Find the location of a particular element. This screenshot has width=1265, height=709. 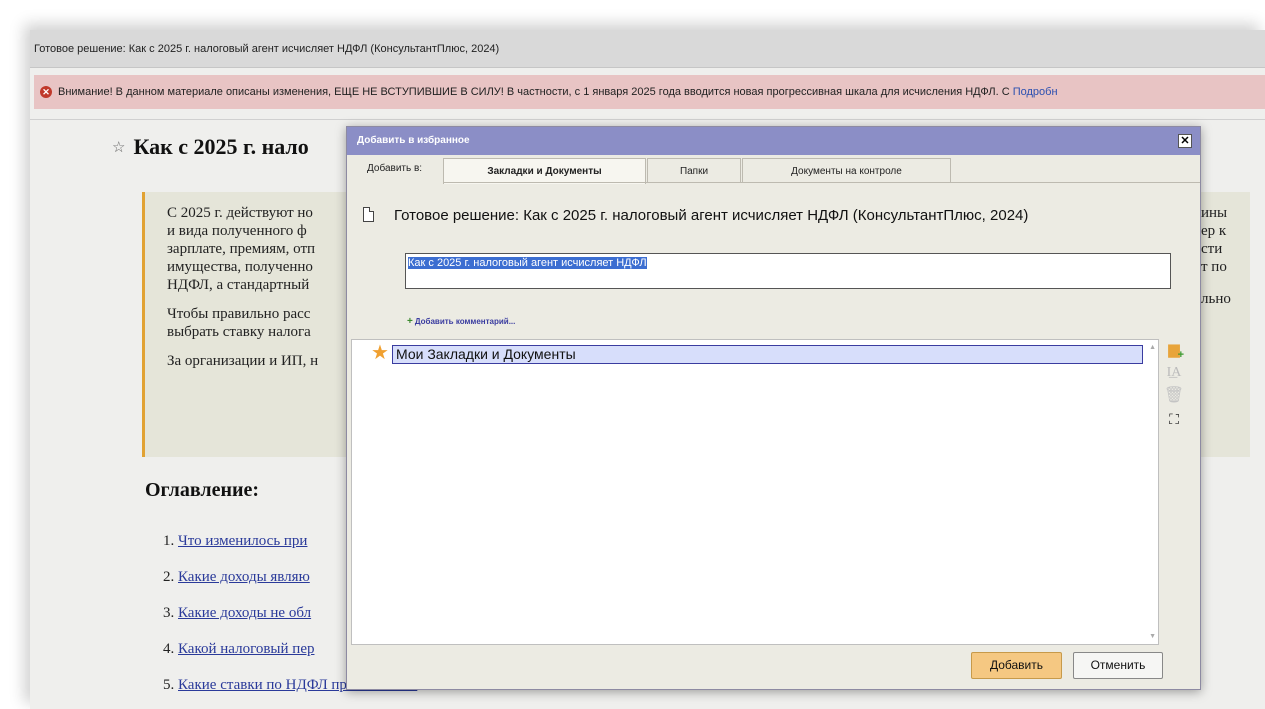

page-title: ☆ Как с 2025 г. нало is located at coordinates (232, 147).